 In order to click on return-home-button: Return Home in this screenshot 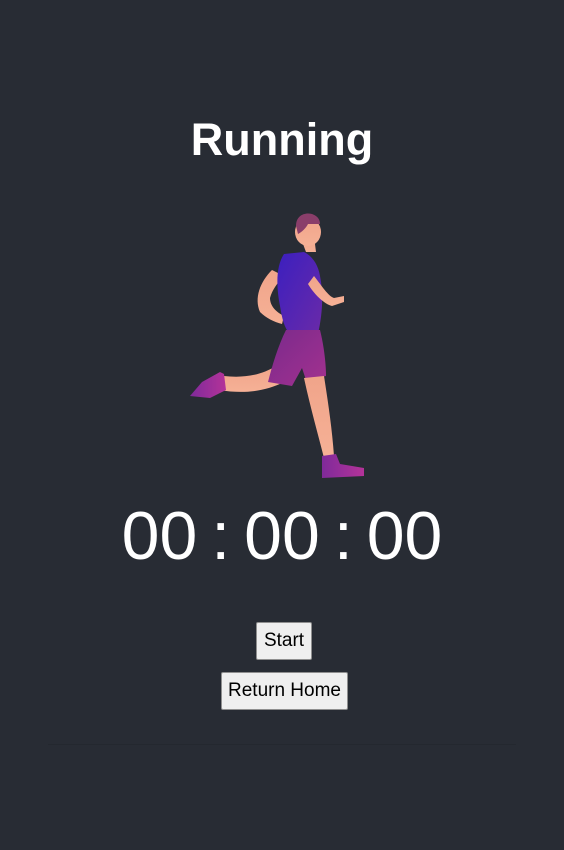, I will do `click(284, 691)`.